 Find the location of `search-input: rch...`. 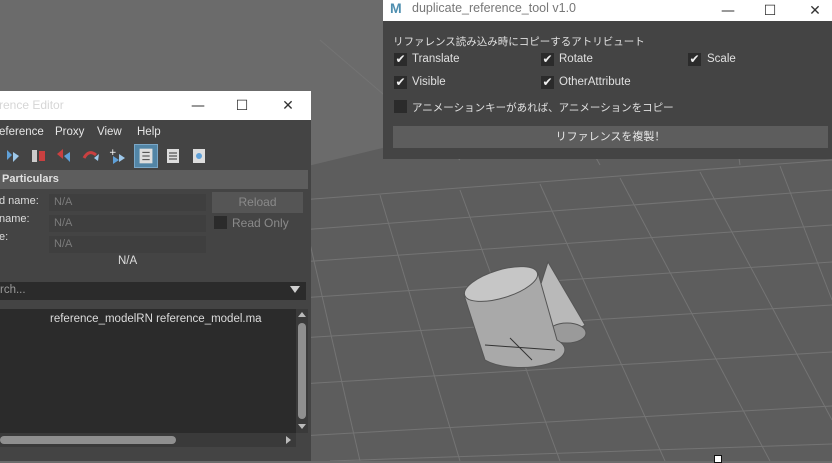

search-input: rch... is located at coordinates (13, 290).